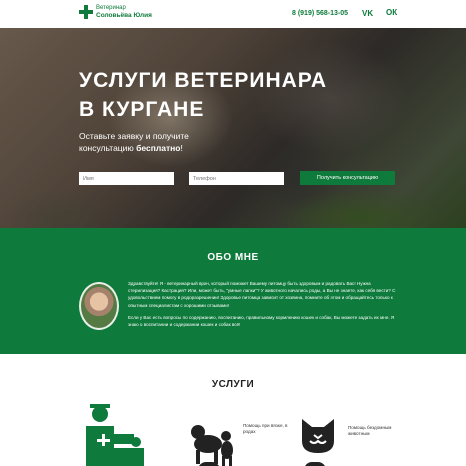 This screenshot has height=466, width=466. Describe the element at coordinates (367, 13) in the screenshot. I see `vk-icon: VK` at that location.